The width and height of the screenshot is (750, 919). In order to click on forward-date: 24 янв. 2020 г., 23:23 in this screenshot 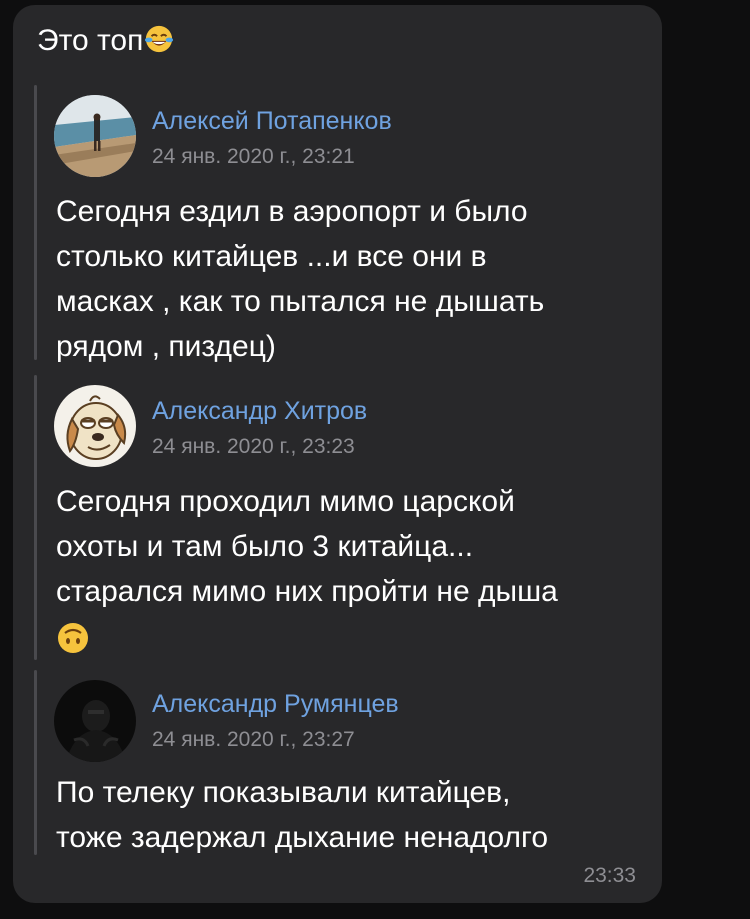, I will do `click(253, 446)`.